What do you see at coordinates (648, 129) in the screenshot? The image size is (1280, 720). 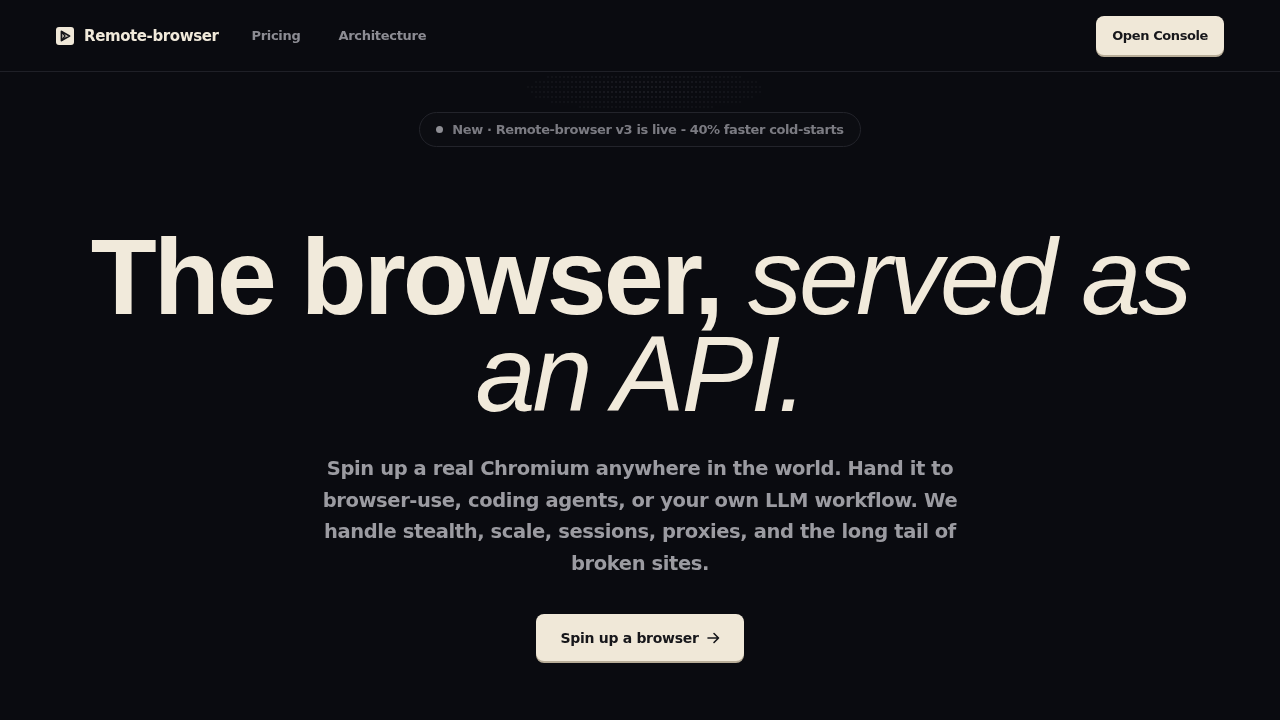 I see `announcement-text: New · Remote-browser v3 is live - 40% faster cold-starts` at bounding box center [648, 129].